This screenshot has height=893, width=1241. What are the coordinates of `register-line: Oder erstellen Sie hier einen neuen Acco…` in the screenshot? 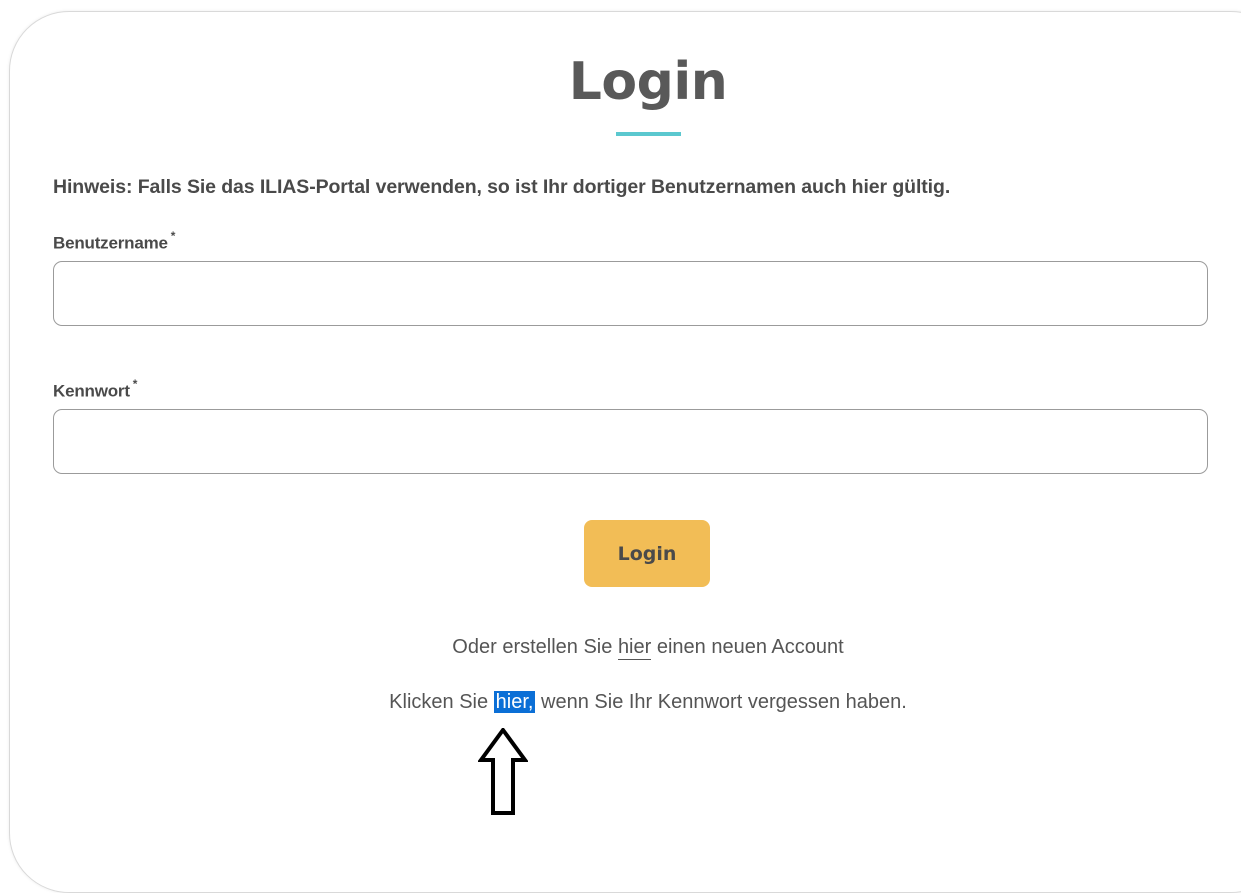 It's located at (620, 648).